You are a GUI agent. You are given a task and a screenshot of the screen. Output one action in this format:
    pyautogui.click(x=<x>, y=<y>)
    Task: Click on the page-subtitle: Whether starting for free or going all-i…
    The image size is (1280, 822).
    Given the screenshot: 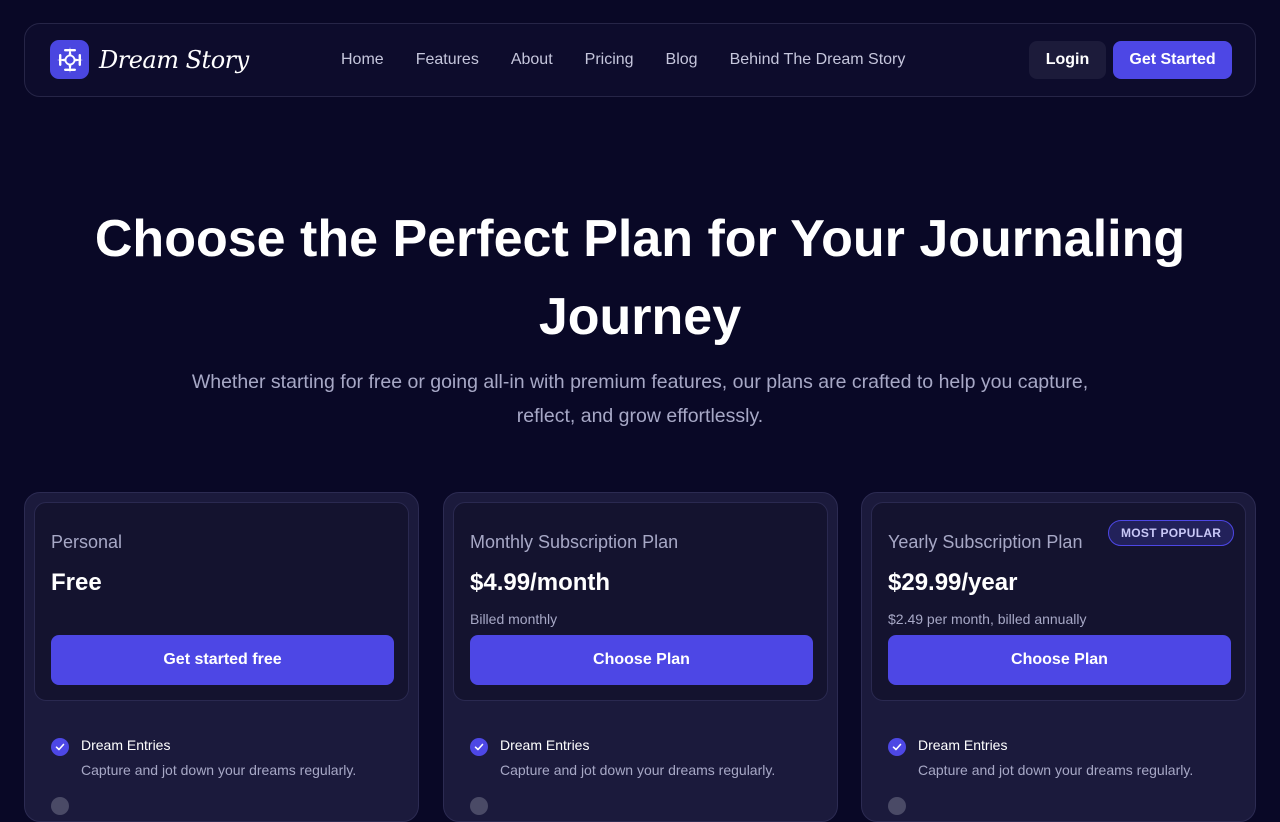 What is the action you would take?
    pyautogui.click(x=640, y=399)
    